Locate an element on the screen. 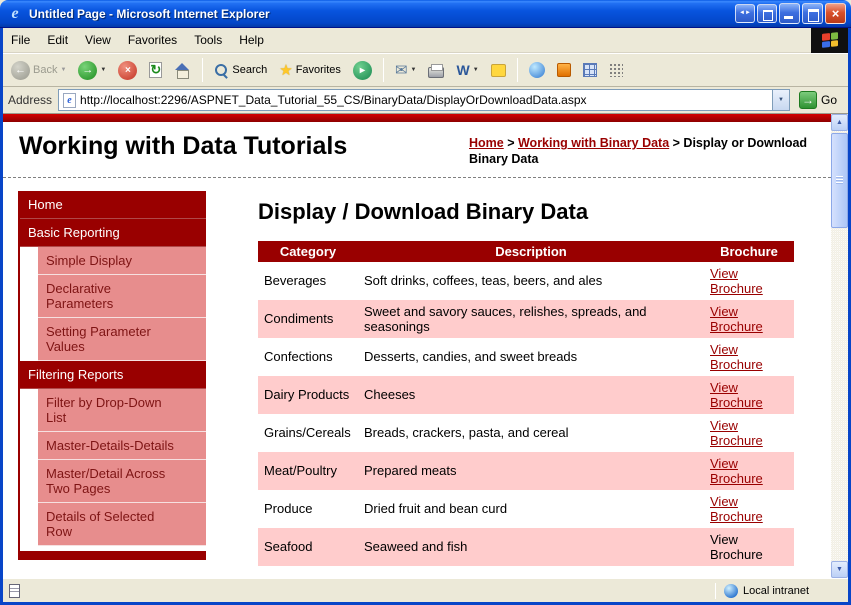  sidebar-item-simple-display: Simple Display is located at coordinates (122, 260).